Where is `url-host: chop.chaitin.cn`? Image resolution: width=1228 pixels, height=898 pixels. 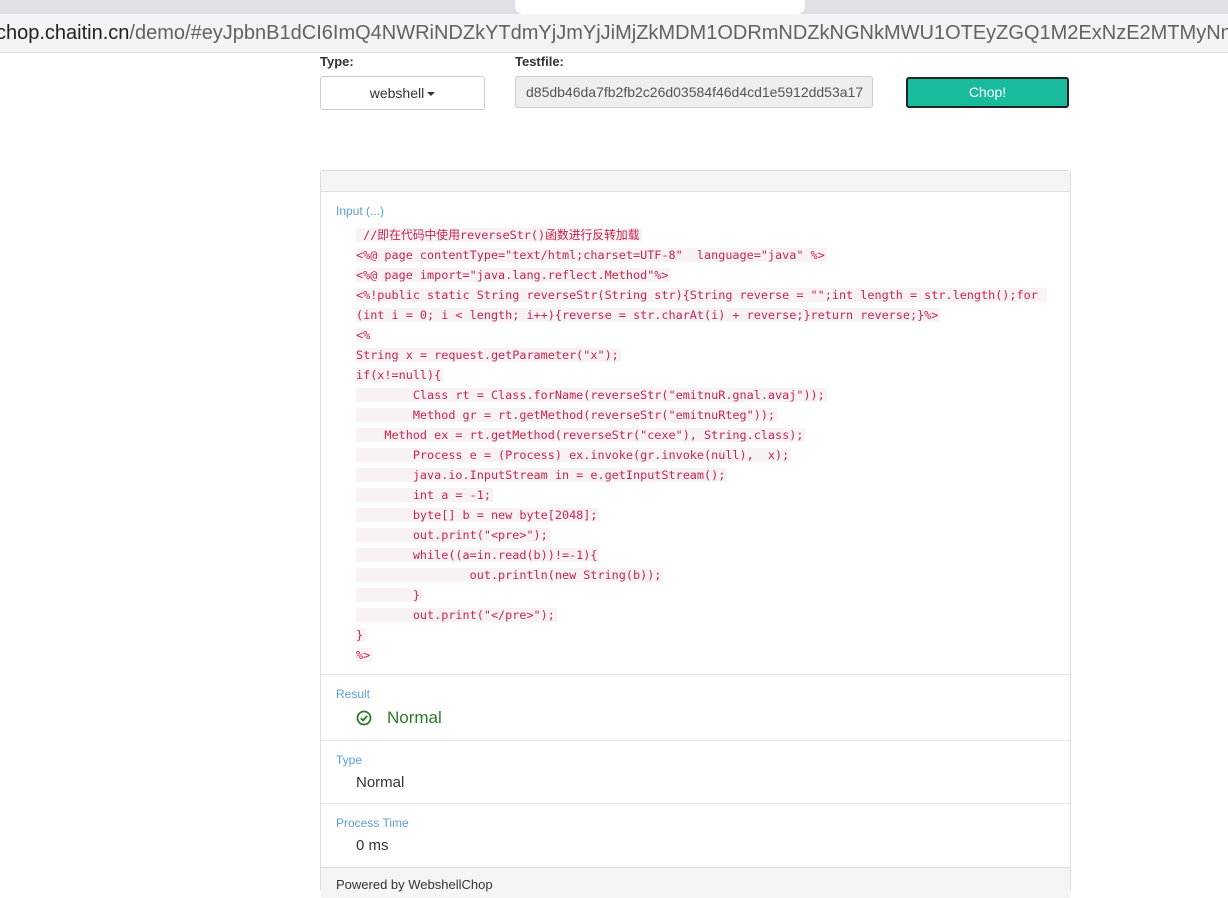
url-host: chop.chaitin.cn is located at coordinates (65, 33).